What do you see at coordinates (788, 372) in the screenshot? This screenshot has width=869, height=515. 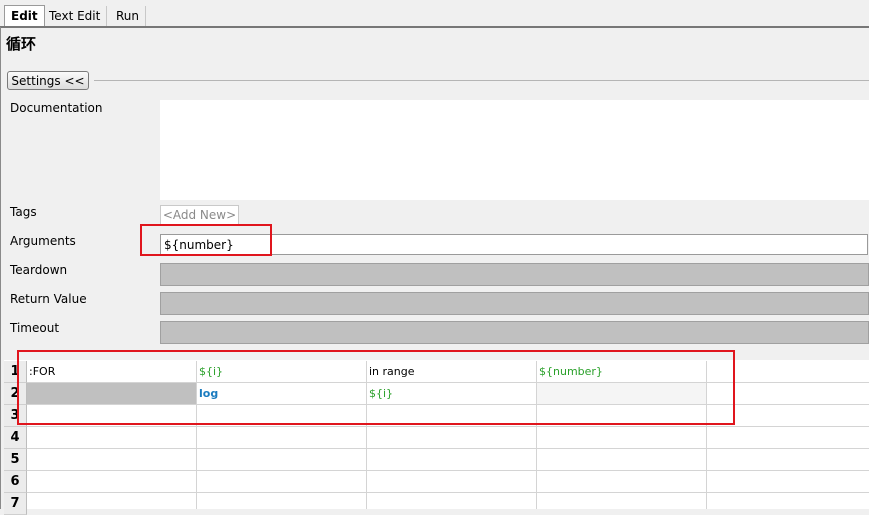 I see `grid-cell-r1-c5` at bounding box center [788, 372].